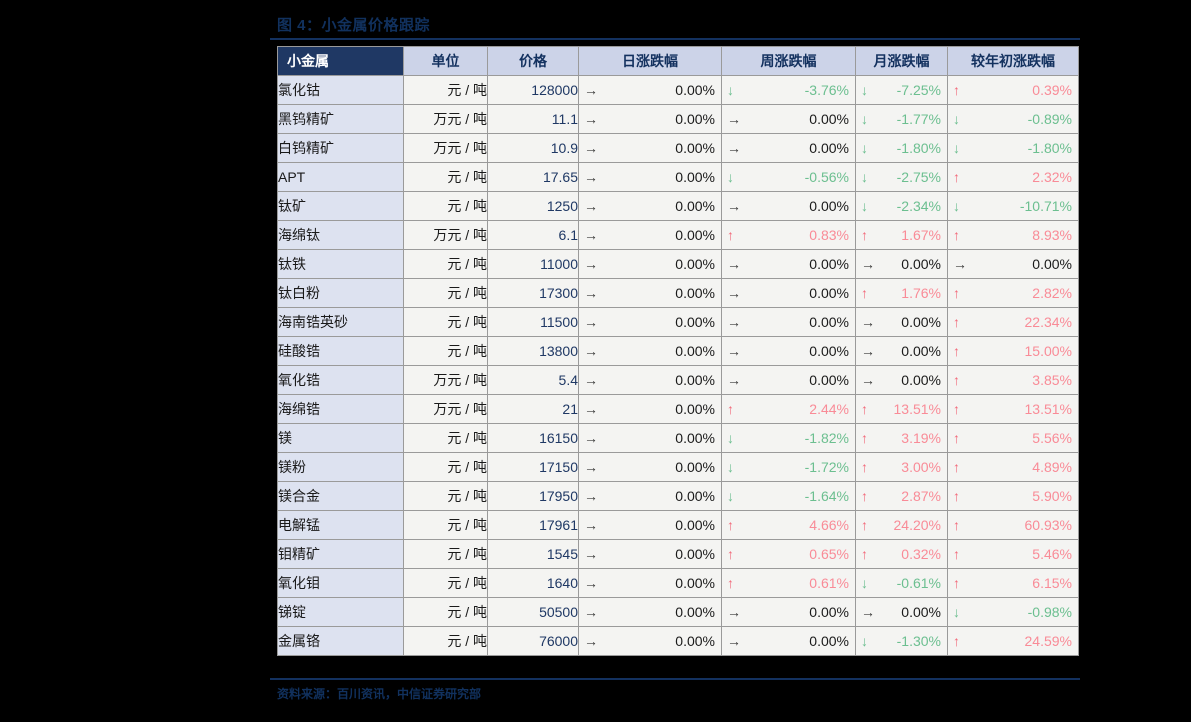 The height and width of the screenshot is (722, 1191). I want to click on price-cell: 76000, so click(533, 641).